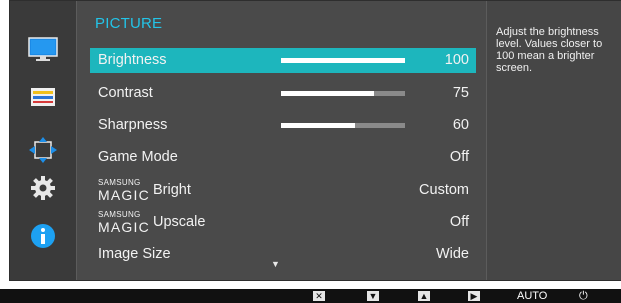 The width and height of the screenshot is (621, 303). I want to click on sharpness-row: Sharpness 60, so click(283, 125).